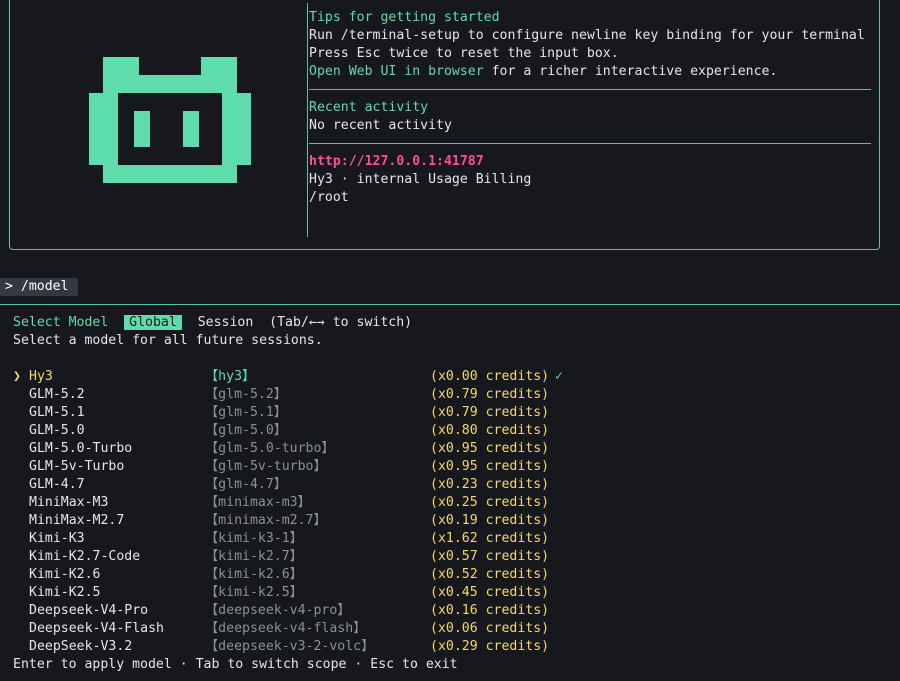 This screenshot has height=681, width=900. I want to click on model-id: 【deepseek-v3-2-volc】, so click(290, 646).